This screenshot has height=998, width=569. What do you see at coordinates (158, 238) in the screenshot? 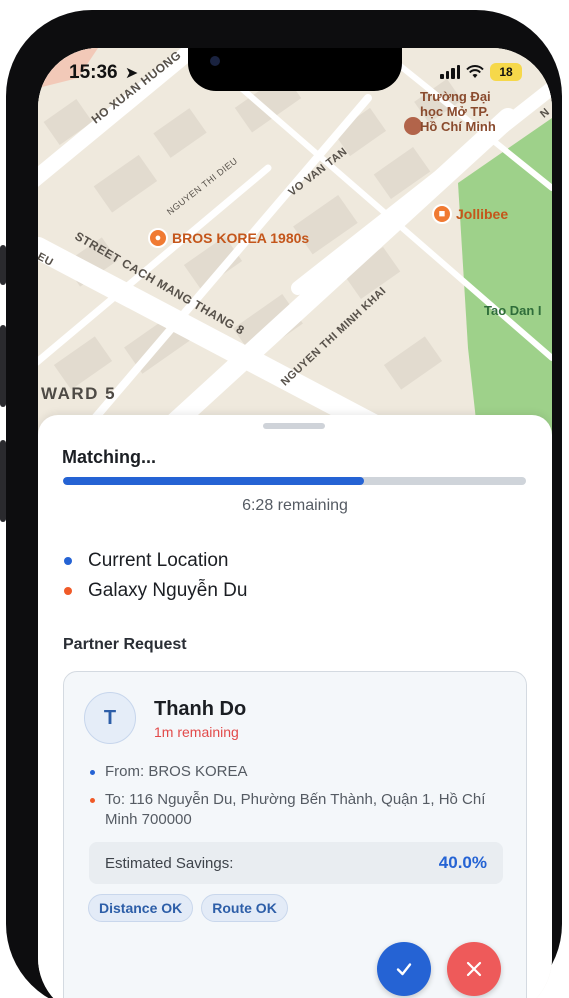
I see `restaurant-icon: ●` at bounding box center [158, 238].